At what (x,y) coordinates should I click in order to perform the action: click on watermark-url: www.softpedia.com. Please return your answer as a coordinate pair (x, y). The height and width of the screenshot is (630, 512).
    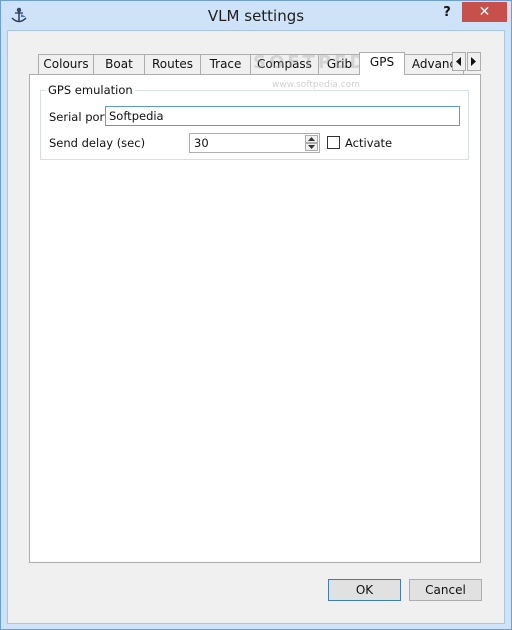
    Looking at the image, I should click on (316, 85).